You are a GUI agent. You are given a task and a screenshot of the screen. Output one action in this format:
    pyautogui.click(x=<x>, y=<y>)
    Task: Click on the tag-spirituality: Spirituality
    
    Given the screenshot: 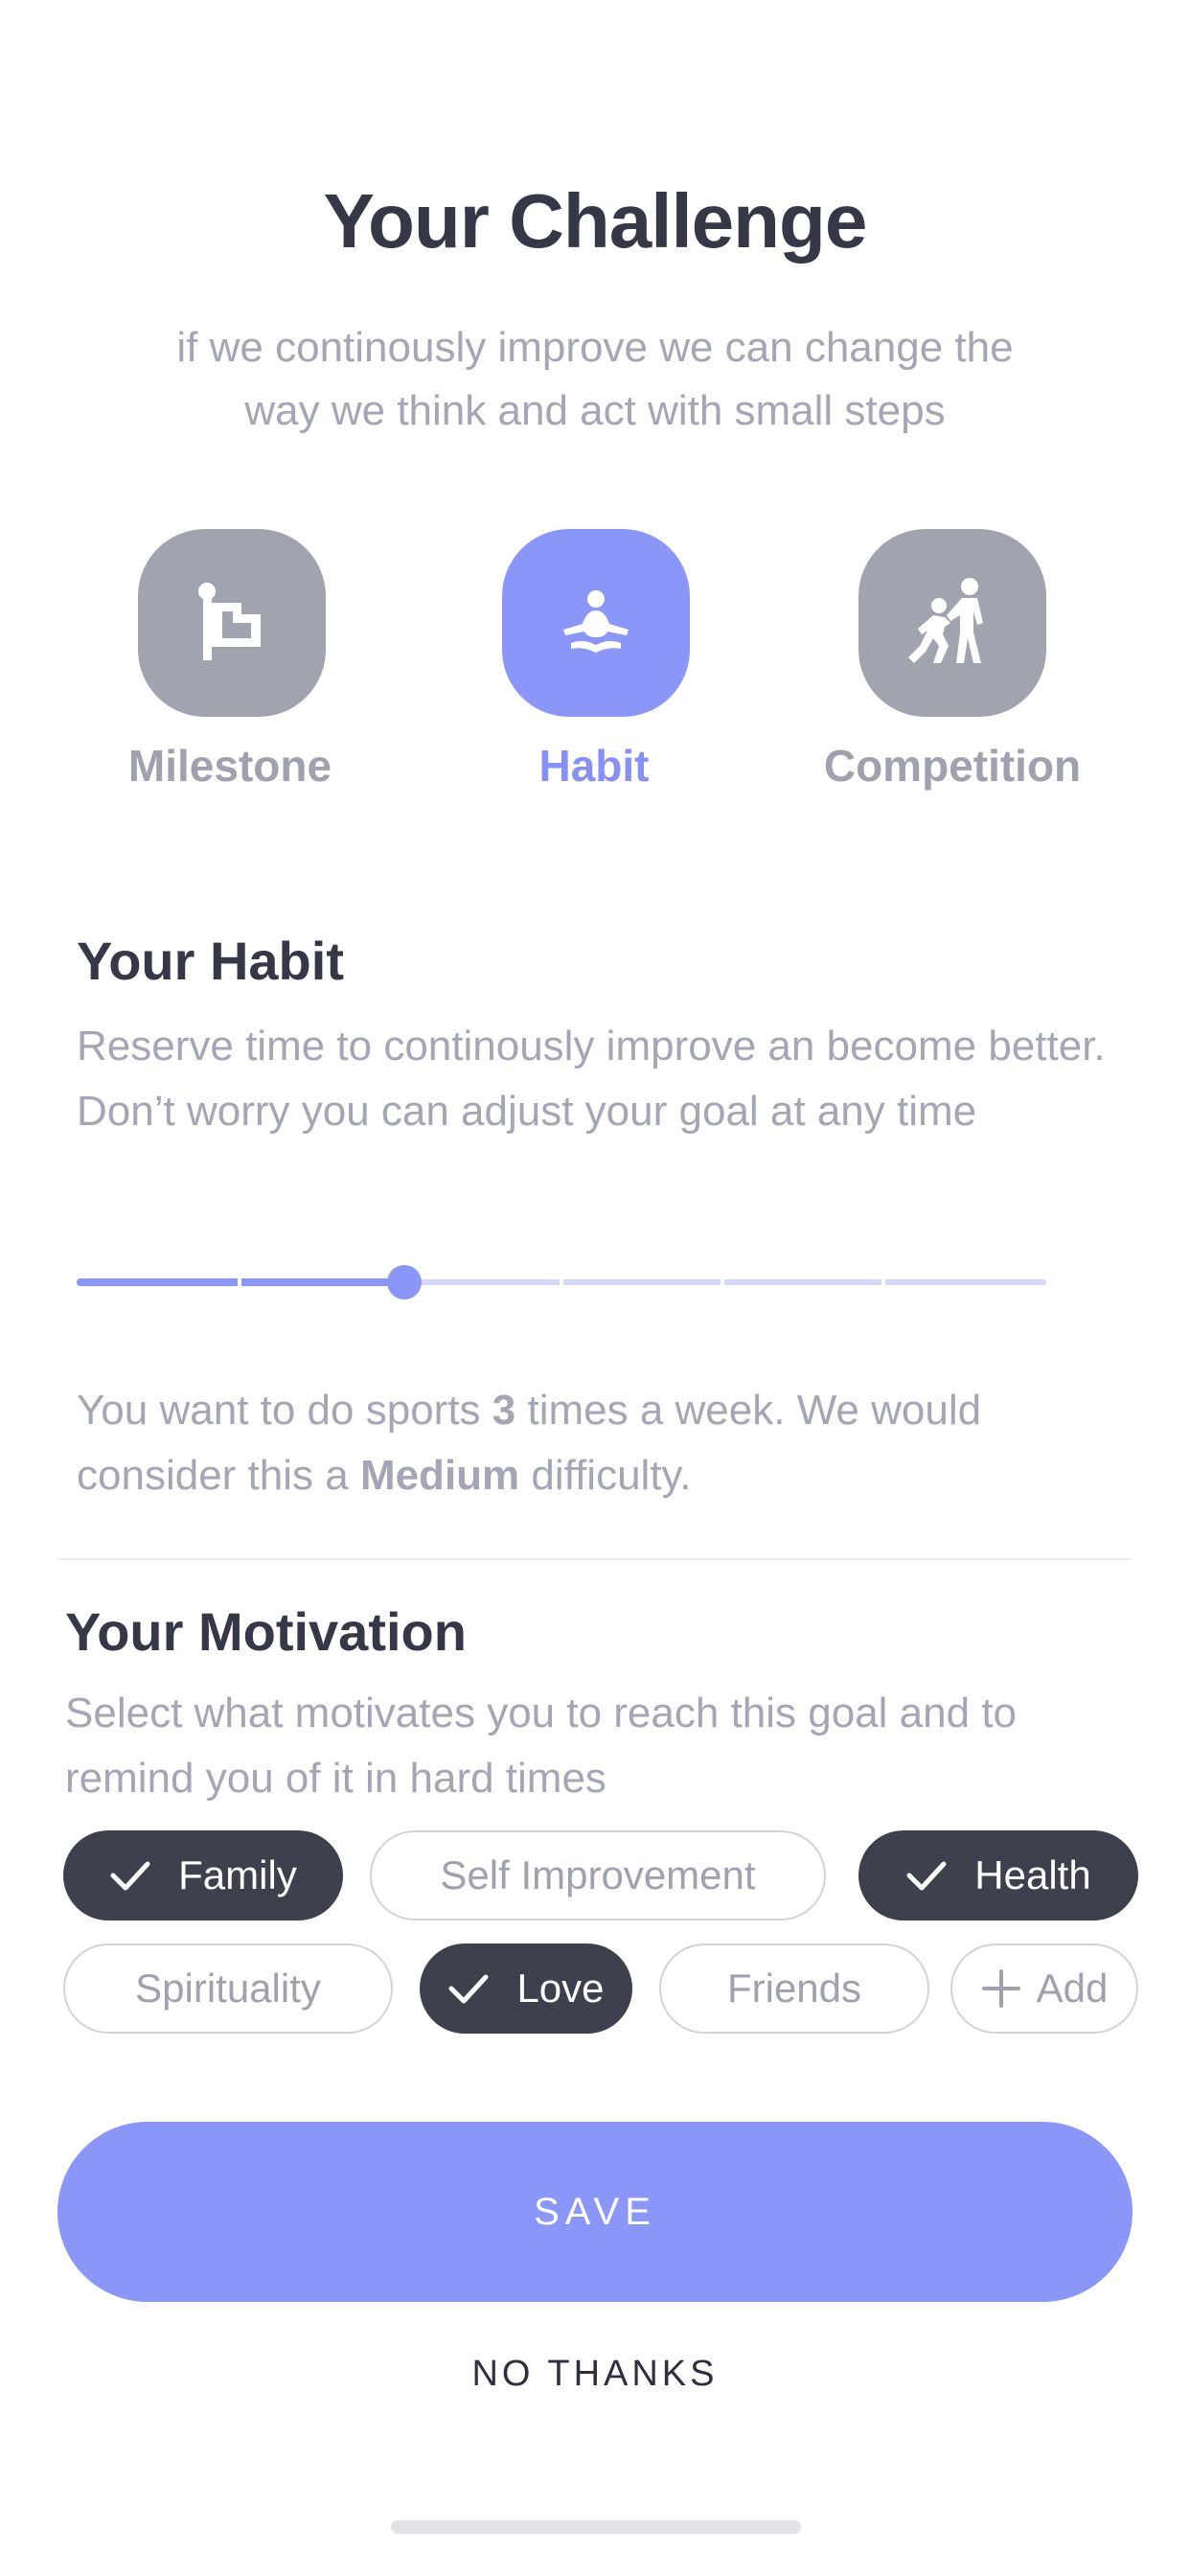 What is the action you would take?
    pyautogui.click(x=228, y=1989)
    